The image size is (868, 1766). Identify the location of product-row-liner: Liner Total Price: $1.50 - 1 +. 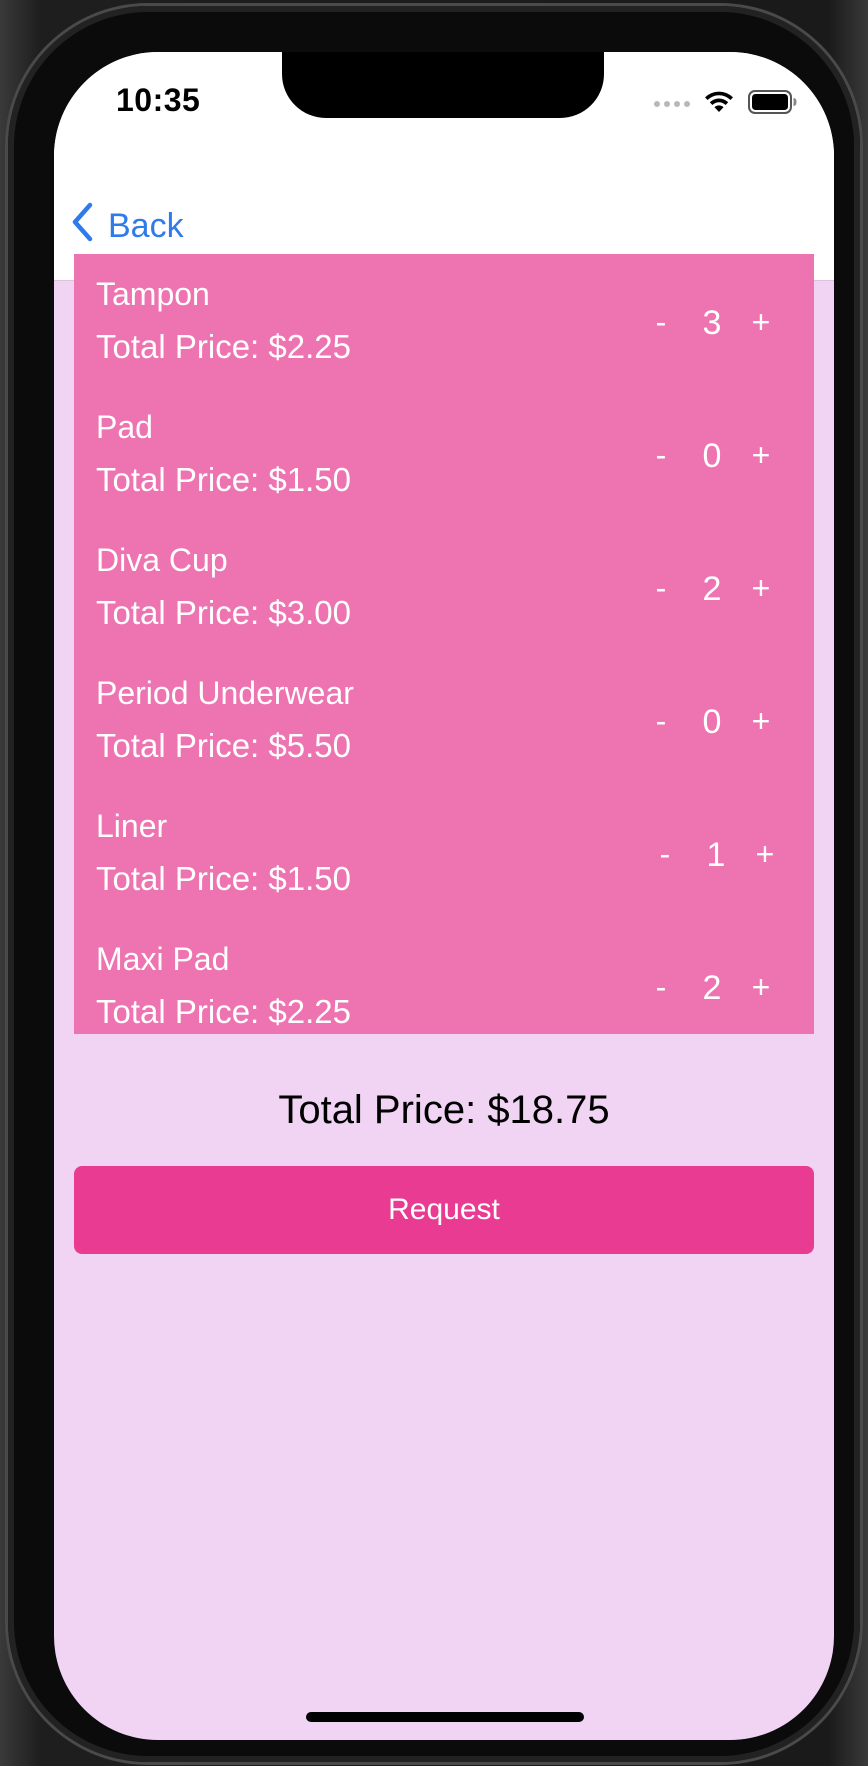
(444, 853).